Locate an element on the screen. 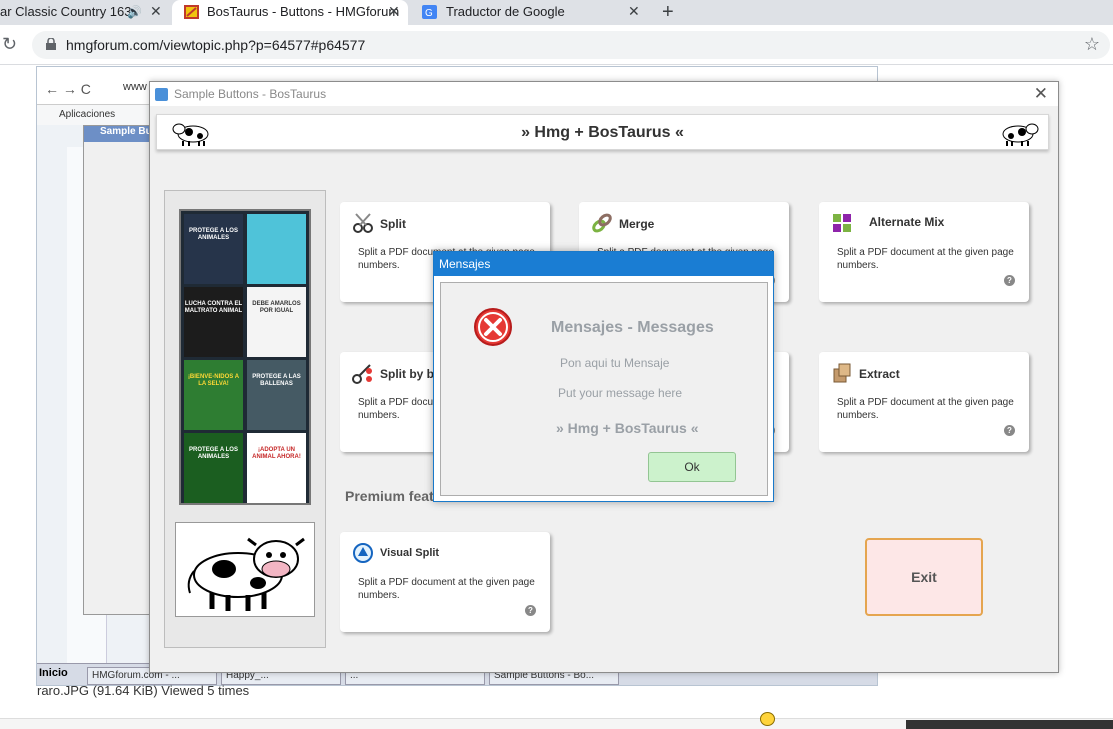 The height and width of the screenshot is (729, 1113). app-titlebar: Sample Buttons - BosTaurus ✕ is located at coordinates (604, 94).